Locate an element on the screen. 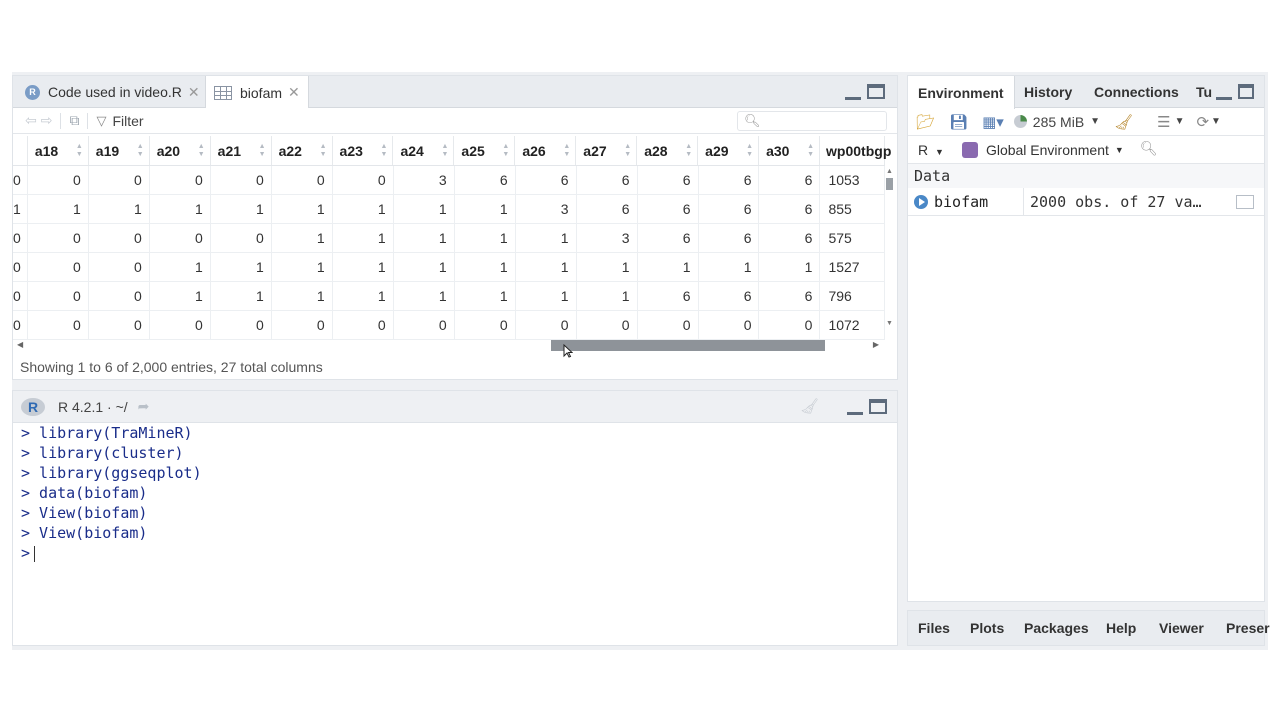 This screenshot has width=1280, height=720. vertical-scrollbar: ▲ ▼ is located at coordinates (890, 249).